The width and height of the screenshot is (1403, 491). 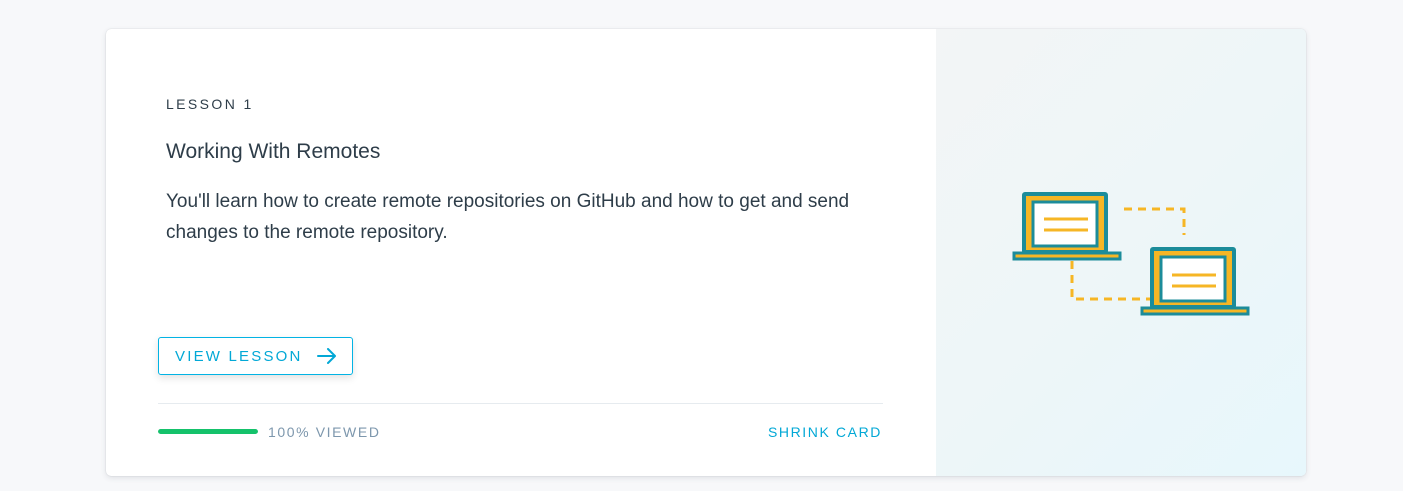 I want to click on progress-bar, so click(x=208, y=431).